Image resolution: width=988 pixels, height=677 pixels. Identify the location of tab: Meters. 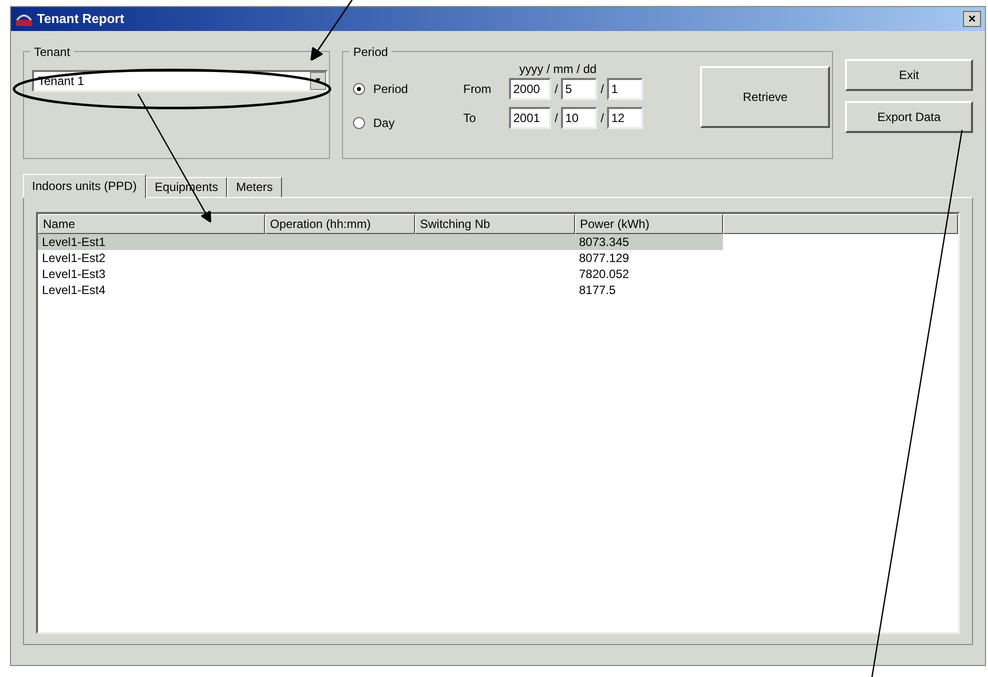
(254, 187).